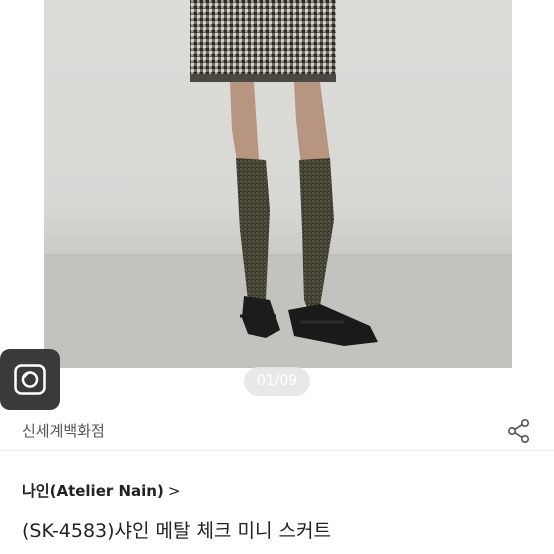 The height and width of the screenshot is (554, 554). I want to click on store-name: 신세계백화점, so click(63, 430).